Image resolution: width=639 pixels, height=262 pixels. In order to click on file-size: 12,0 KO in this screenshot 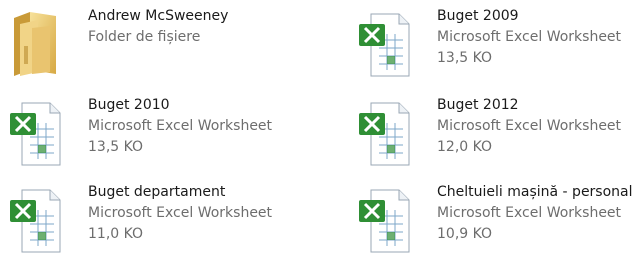, I will do `click(465, 147)`.